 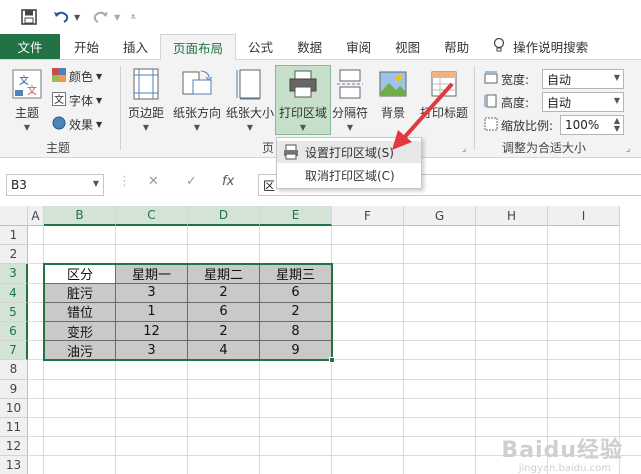 What do you see at coordinates (14, 408) in the screenshot?
I see `row-header-10: 10` at bounding box center [14, 408].